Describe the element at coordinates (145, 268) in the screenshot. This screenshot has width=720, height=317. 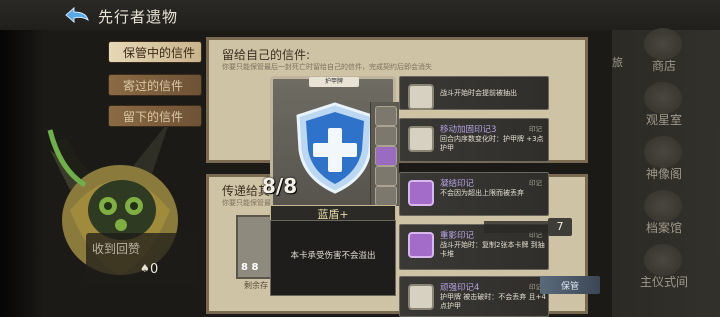
I see `flame-icon: ♠` at that location.